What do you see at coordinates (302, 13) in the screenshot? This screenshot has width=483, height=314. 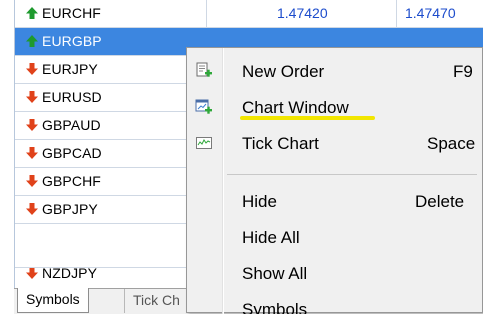 I see `bid-price: 1.47420` at bounding box center [302, 13].